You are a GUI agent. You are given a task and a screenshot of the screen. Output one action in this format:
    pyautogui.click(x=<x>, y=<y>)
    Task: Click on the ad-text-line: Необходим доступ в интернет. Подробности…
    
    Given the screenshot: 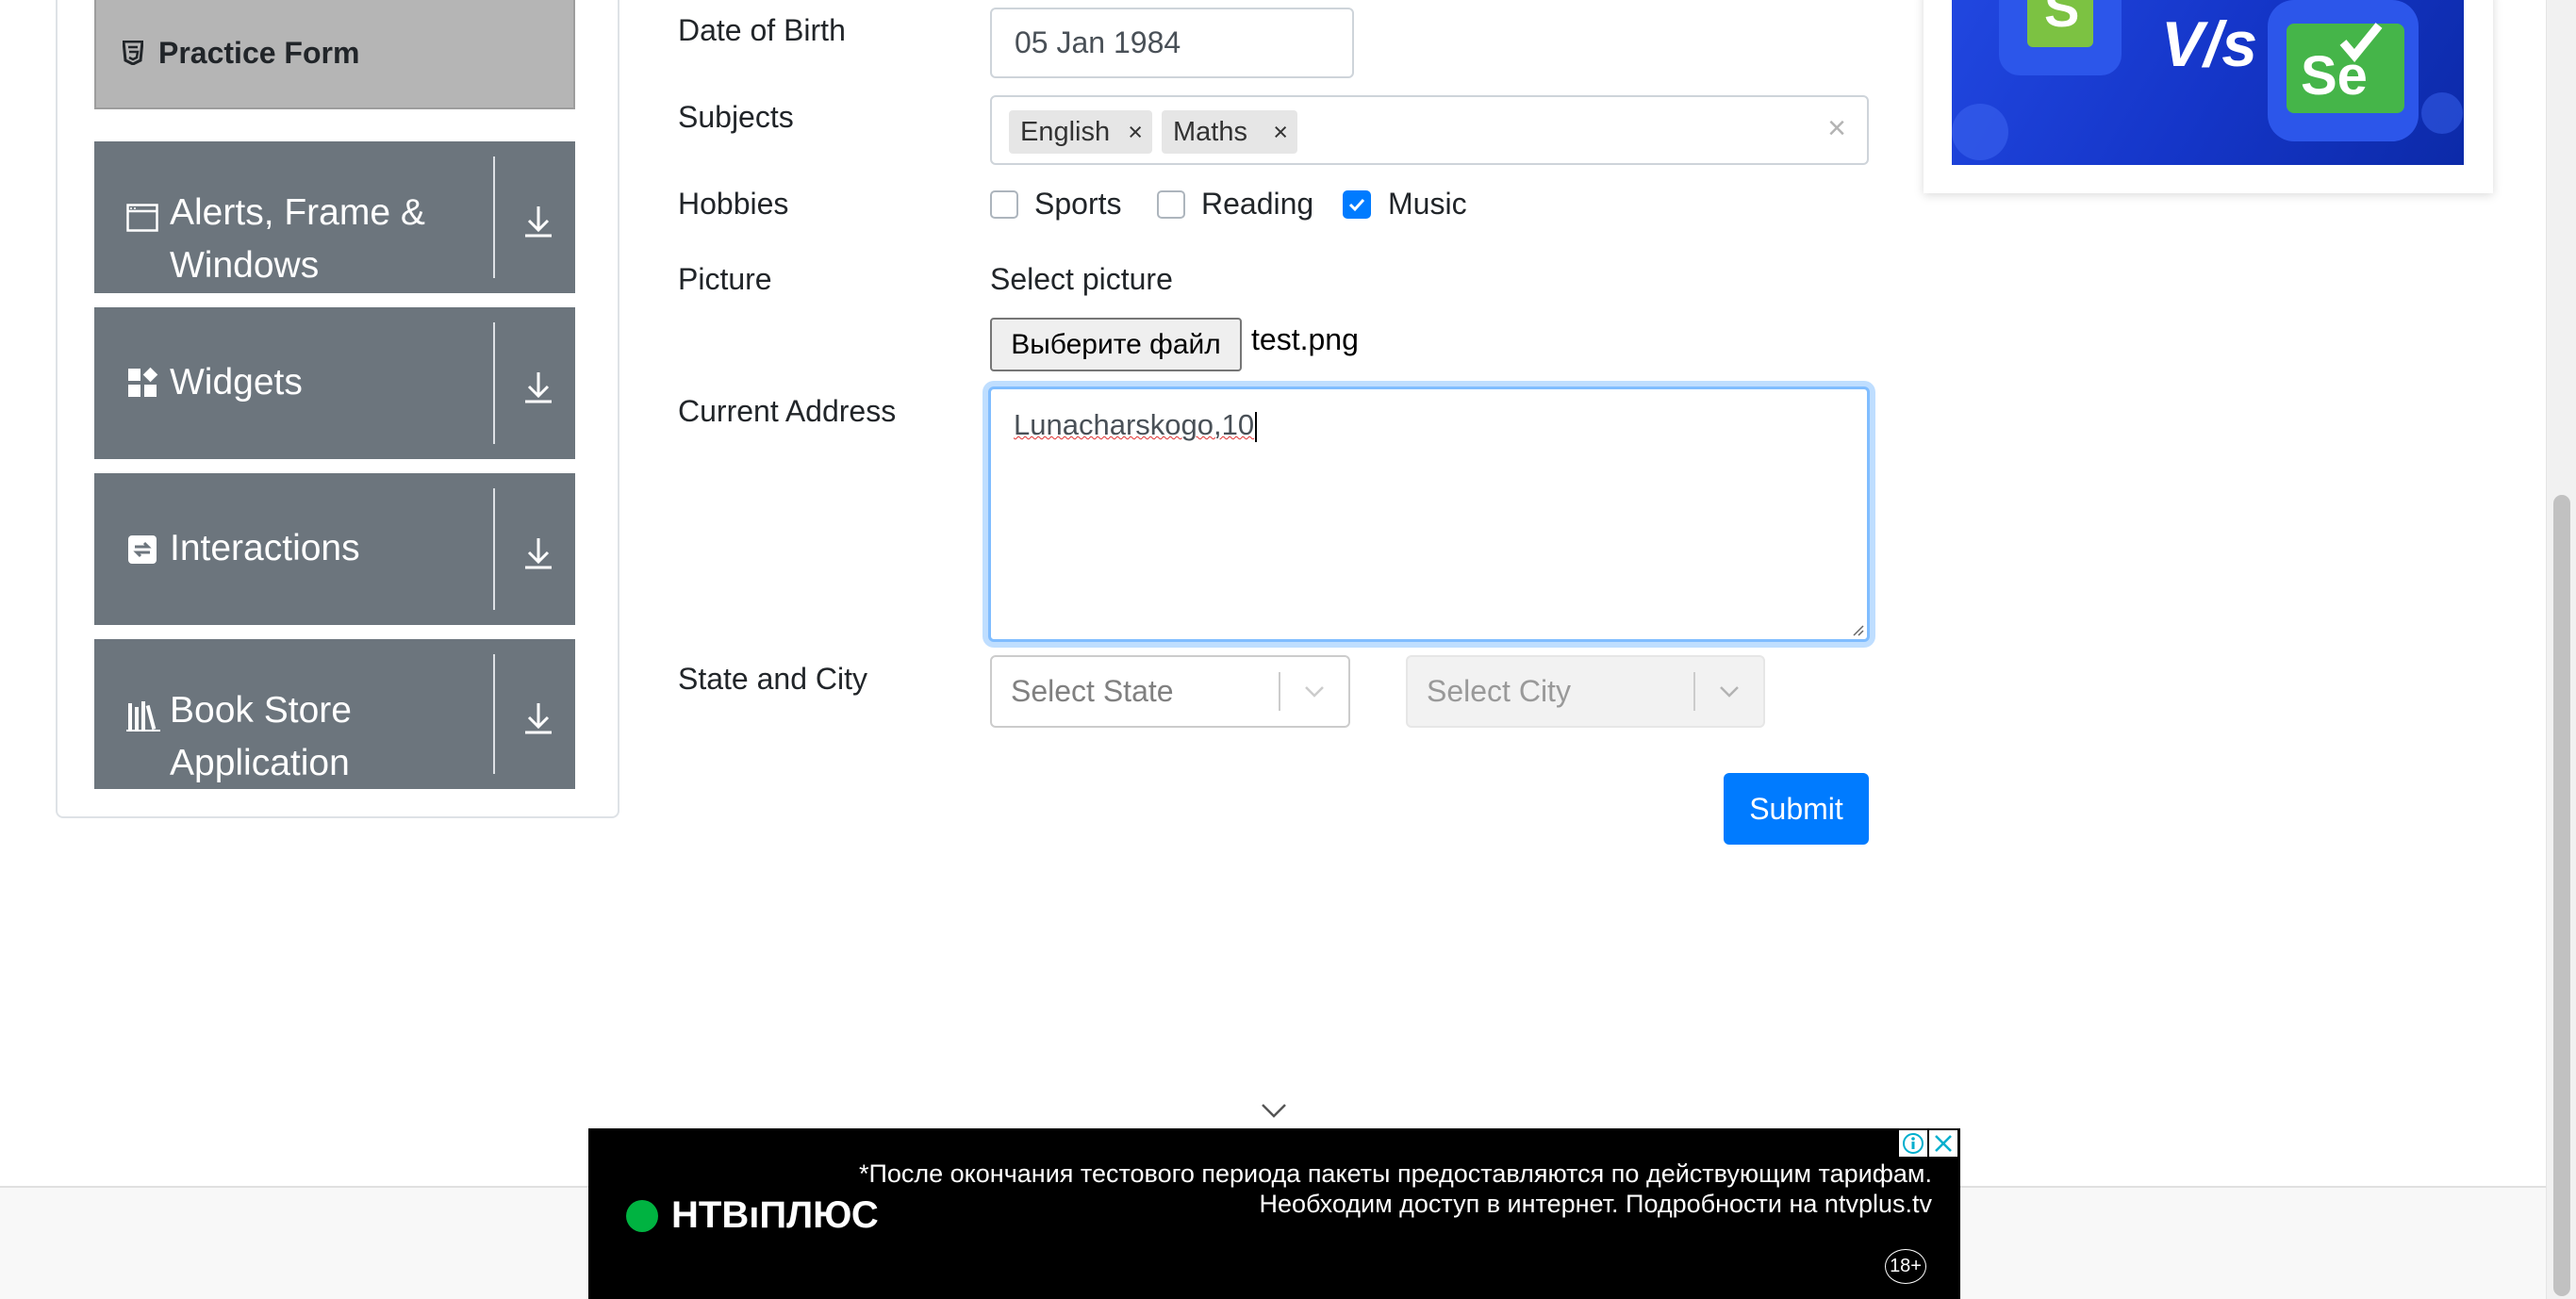 What is the action you would take?
    pyautogui.click(x=1595, y=1204)
    